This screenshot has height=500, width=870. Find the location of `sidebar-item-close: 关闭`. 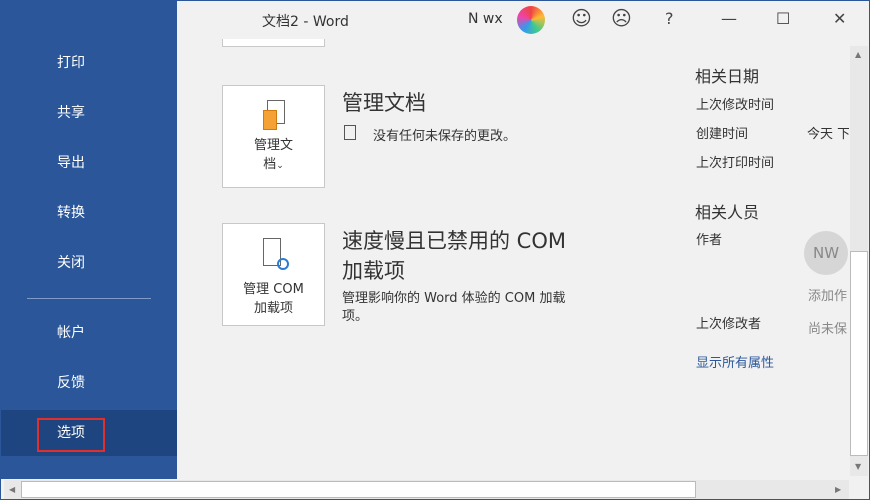

sidebar-item-close: 关闭 is located at coordinates (89, 263).